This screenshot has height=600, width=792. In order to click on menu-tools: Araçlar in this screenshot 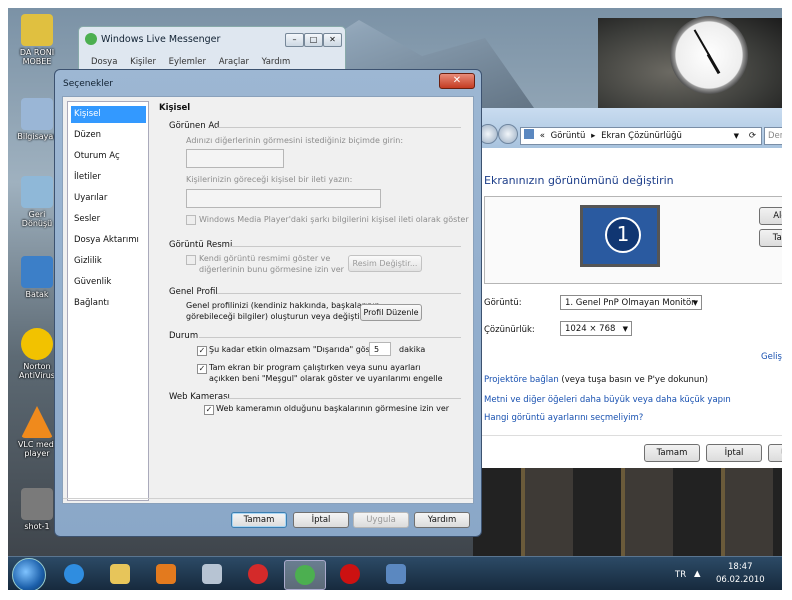, I will do `click(234, 62)`.